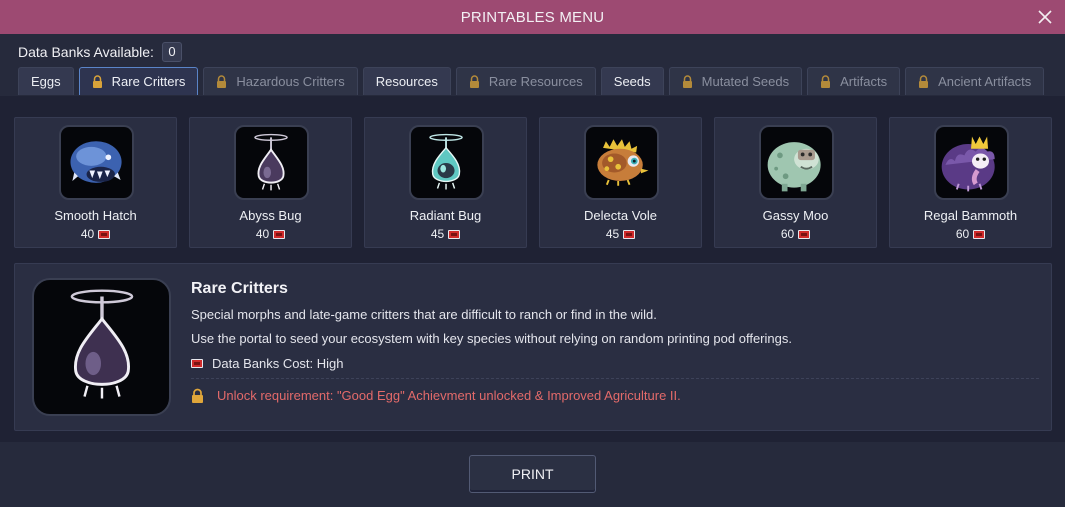  I want to click on item-card-smooth-hatch: Smooth Hatch 40, so click(95, 182).